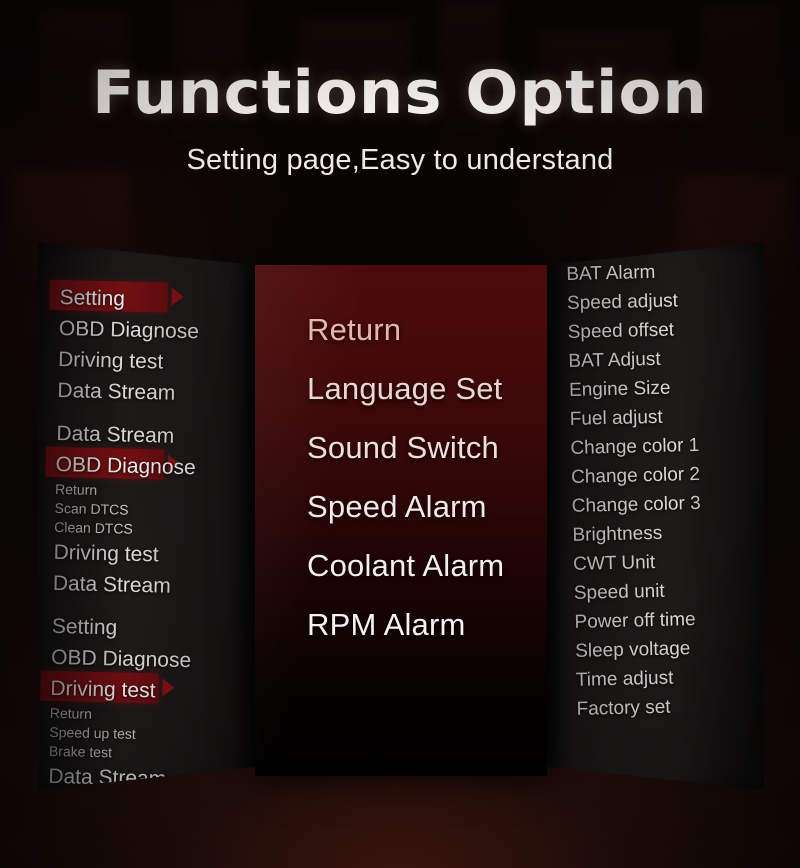  I want to click on center-menu-item: Sound Switch, so click(422, 448).